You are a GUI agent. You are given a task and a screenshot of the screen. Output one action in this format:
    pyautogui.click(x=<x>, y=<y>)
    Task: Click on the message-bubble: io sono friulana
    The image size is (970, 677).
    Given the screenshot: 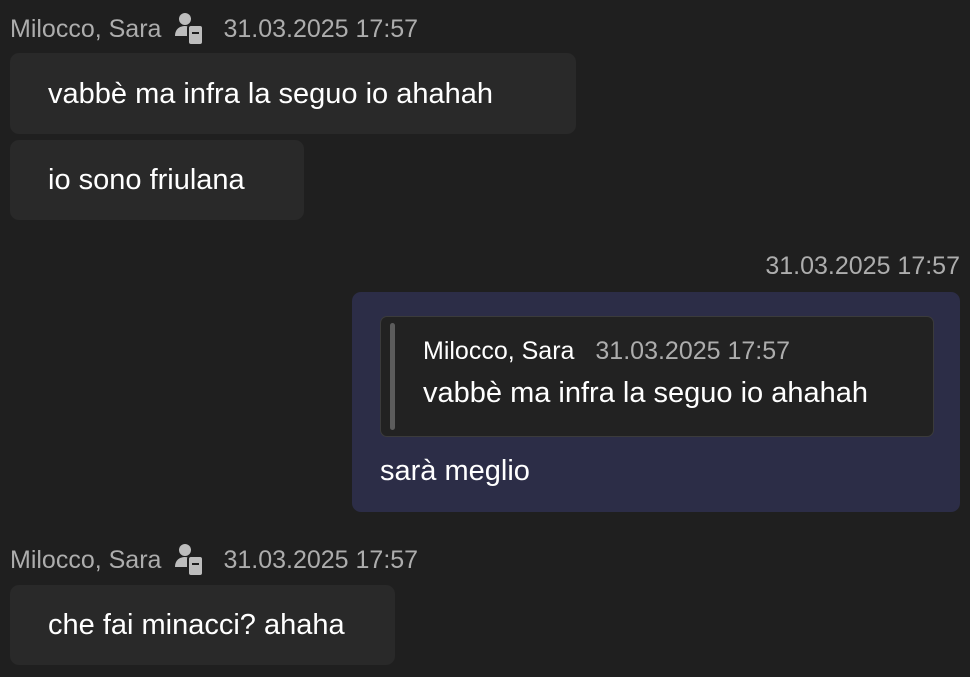 What is the action you would take?
    pyautogui.click(x=157, y=180)
    